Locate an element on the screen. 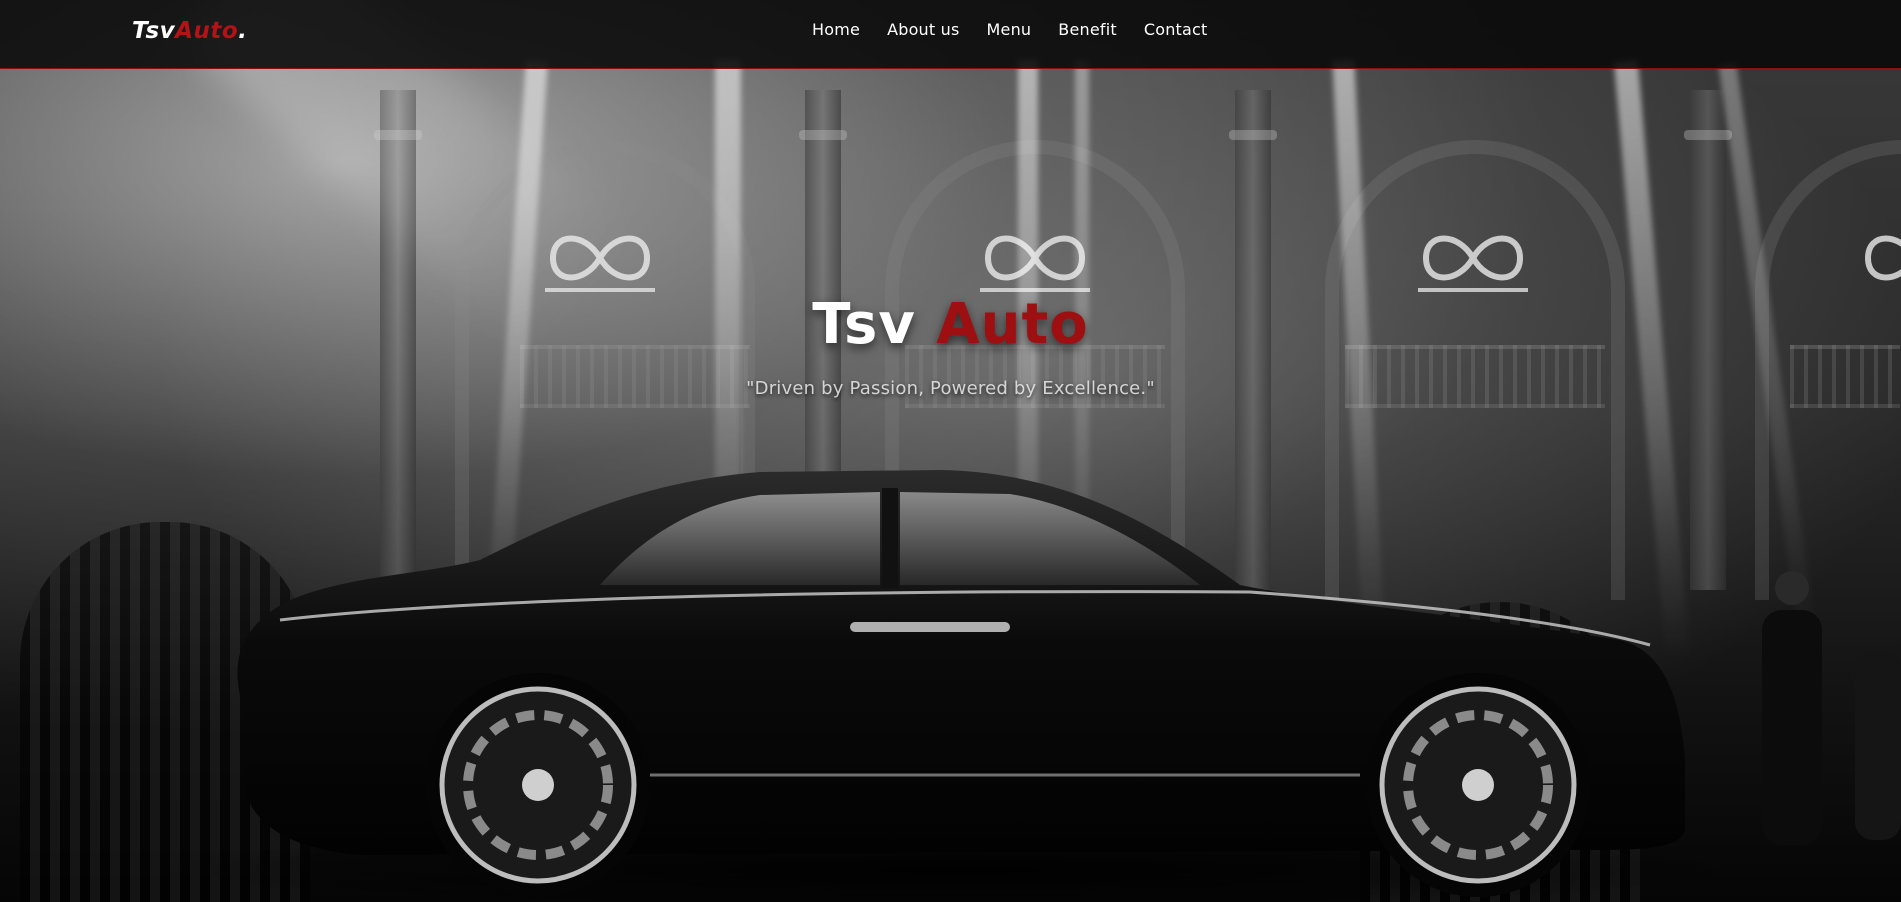  nav-link-about-us: About us is located at coordinates (923, 29).